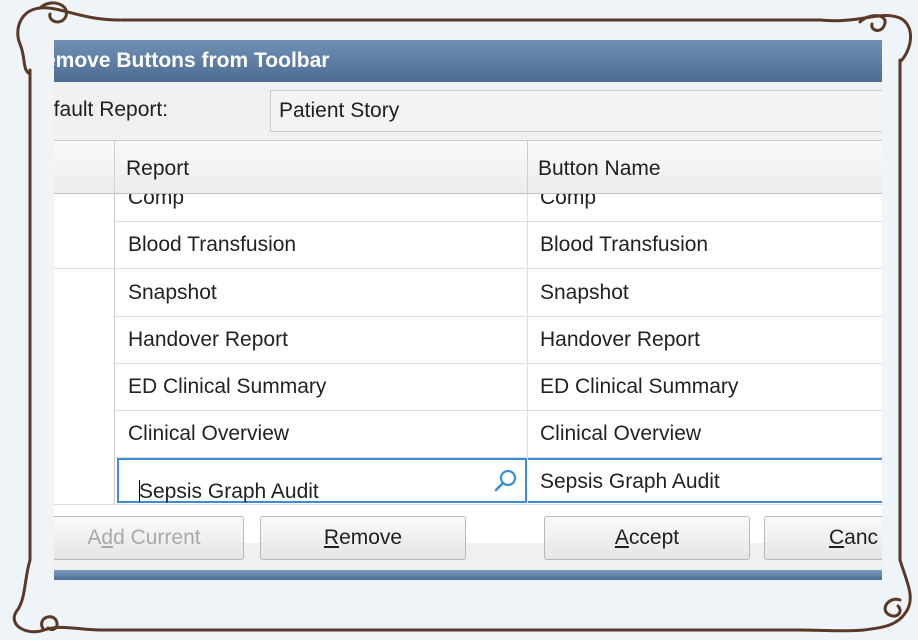 The image size is (918, 640). What do you see at coordinates (705, 167) in the screenshot?
I see `column-header-button-name: Button Name` at bounding box center [705, 167].